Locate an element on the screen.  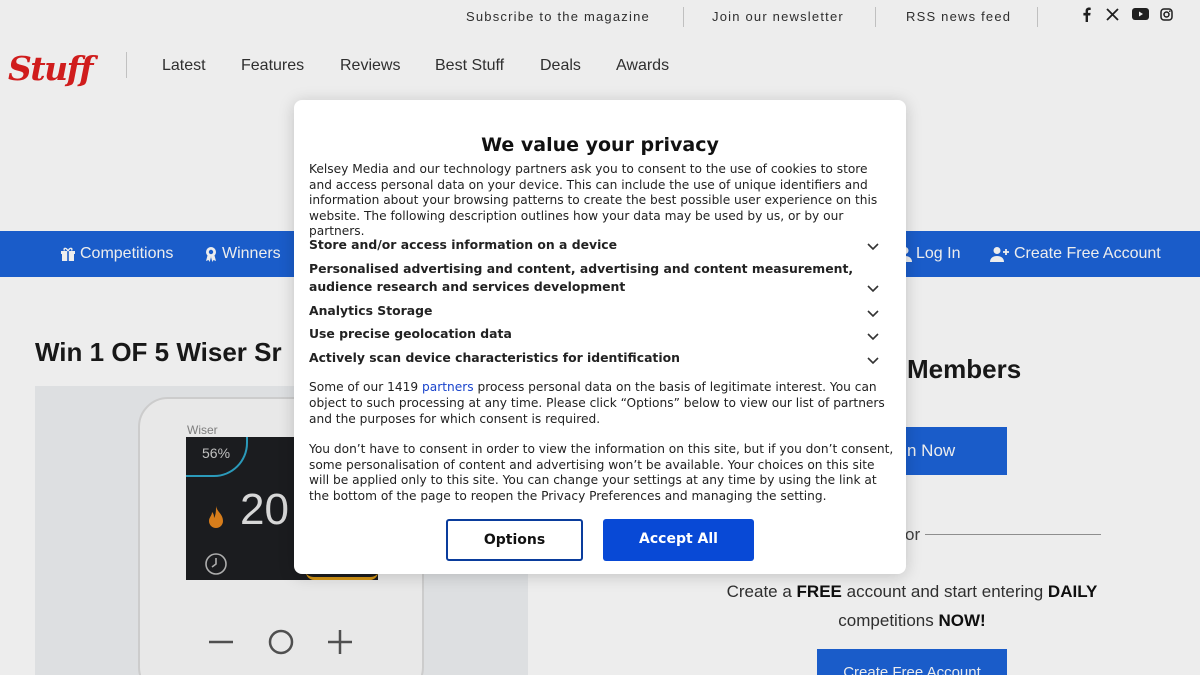
purpose-label: Use precise geolocation data is located at coordinates (410, 333).